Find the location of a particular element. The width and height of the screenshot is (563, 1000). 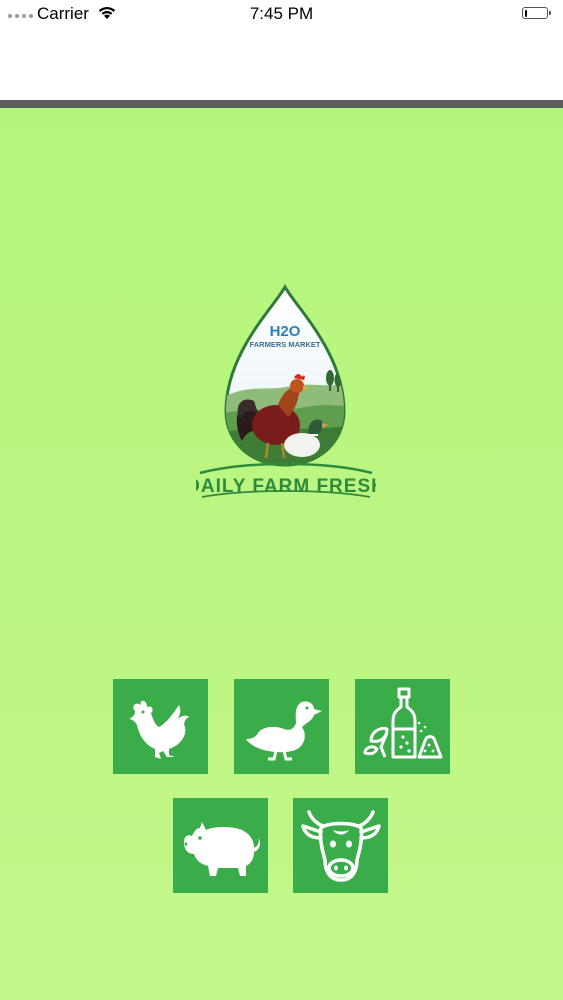

brand-logo: H2O FARMERS MARKET DAILY FARM FRESH is located at coordinates (285, 395).